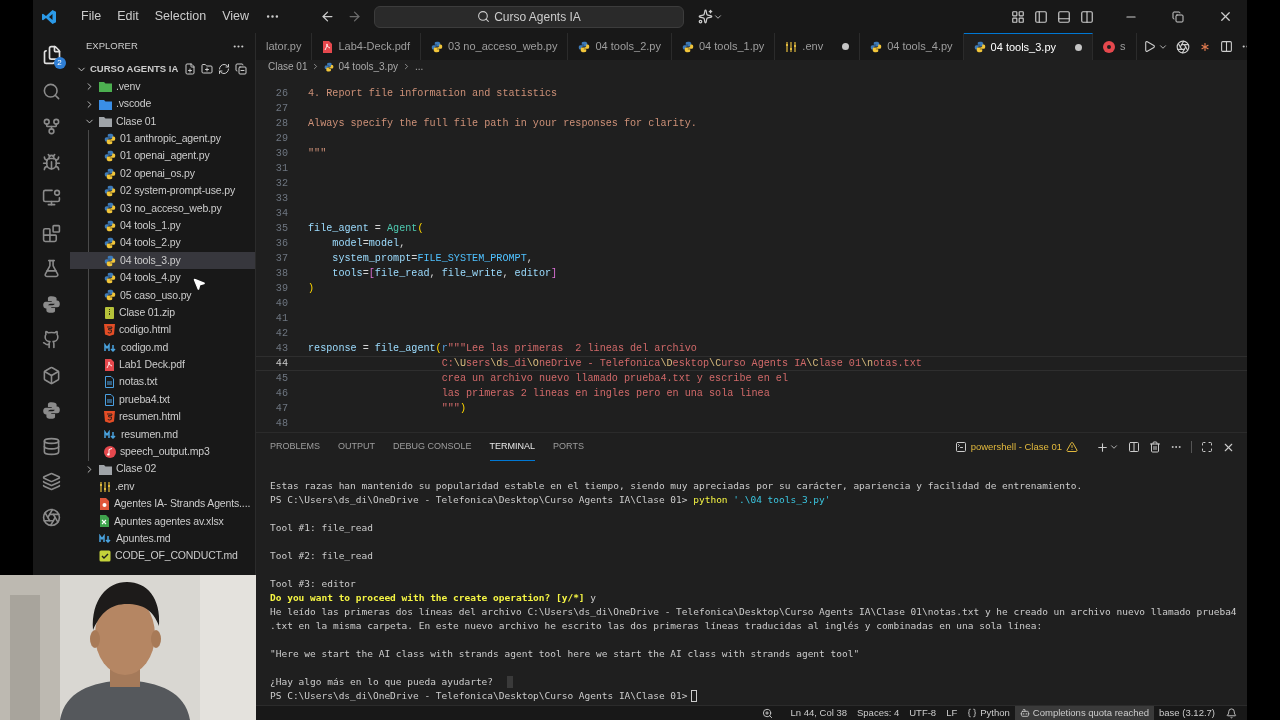 The width and height of the screenshot is (1280, 720). Describe the element at coordinates (529, 16) in the screenshot. I see `search-field: Curso Agents IA` at that location.